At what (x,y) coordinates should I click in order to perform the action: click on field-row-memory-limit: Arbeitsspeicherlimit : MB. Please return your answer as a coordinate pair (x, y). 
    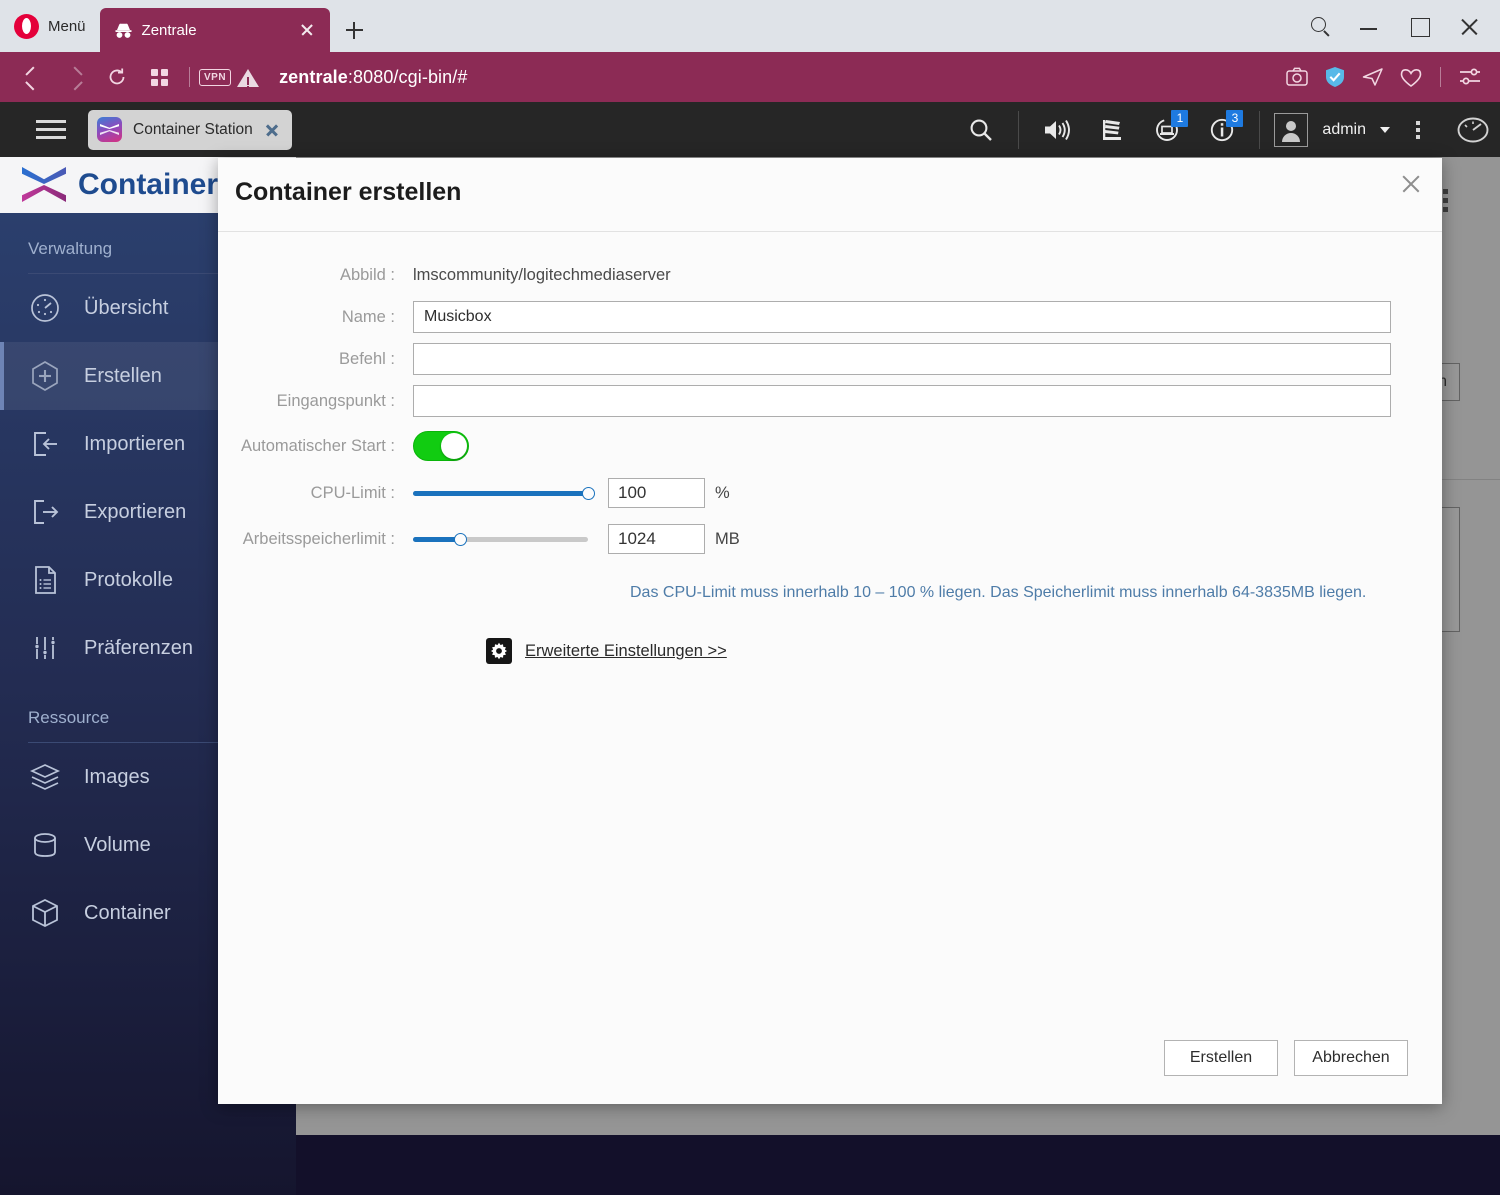
    Looking at the image, I should click on (830, 539).